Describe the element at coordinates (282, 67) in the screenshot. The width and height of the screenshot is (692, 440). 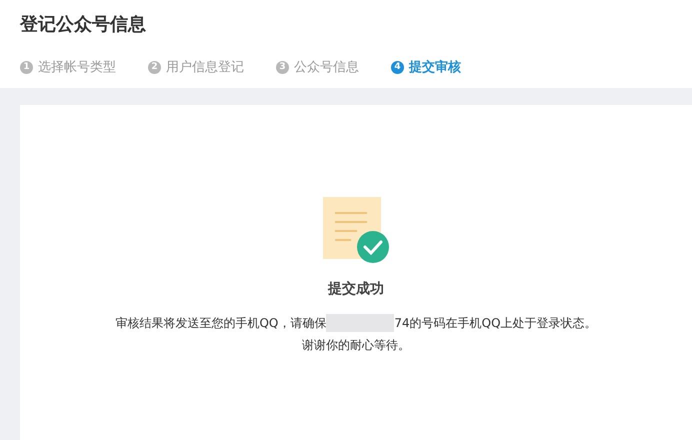
I see `step-number: 3` at that location.